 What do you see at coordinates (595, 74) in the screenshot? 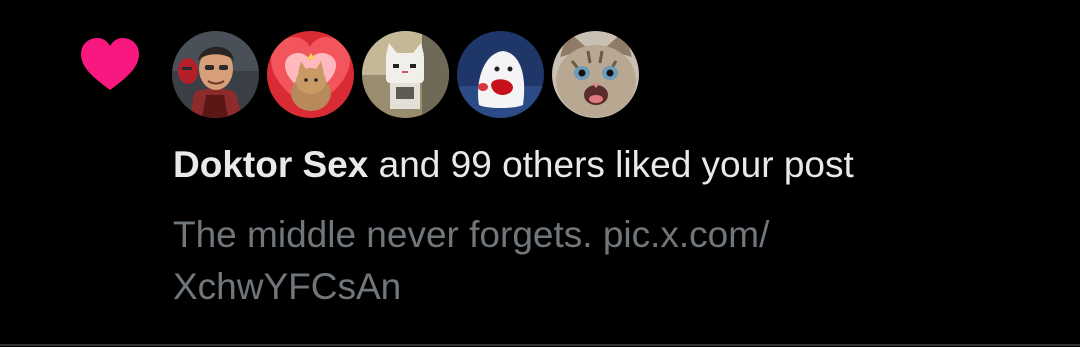
I see `avatar-kitten-face` at bounding box center [595, 74].